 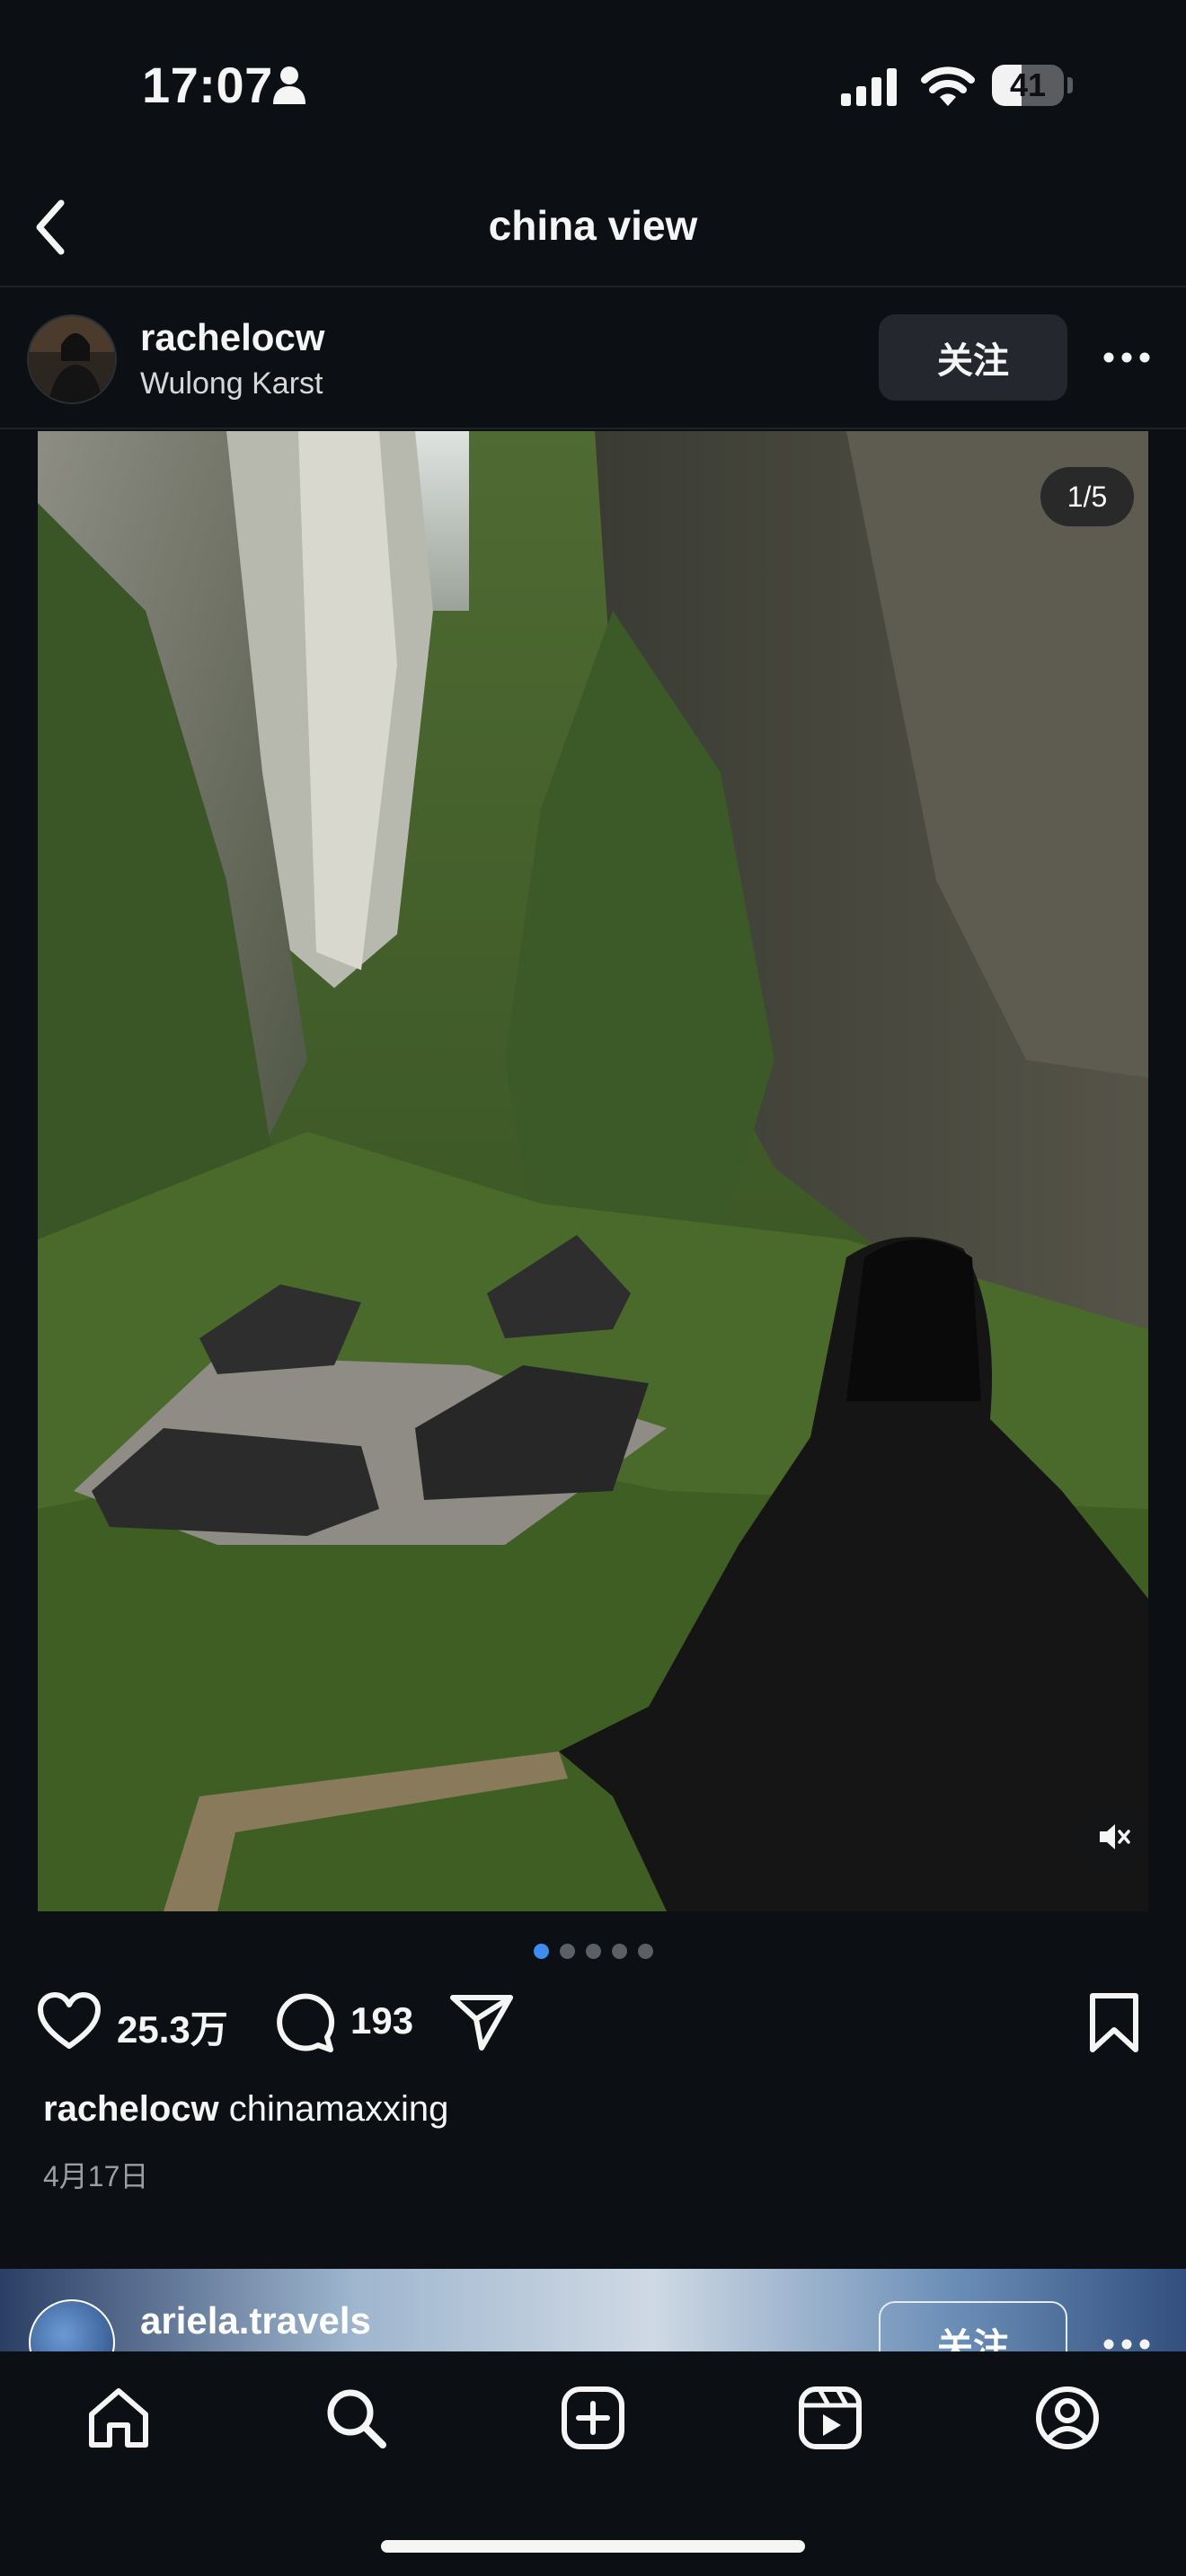 I want to click on create-icon, so click(x=593, y=2418).